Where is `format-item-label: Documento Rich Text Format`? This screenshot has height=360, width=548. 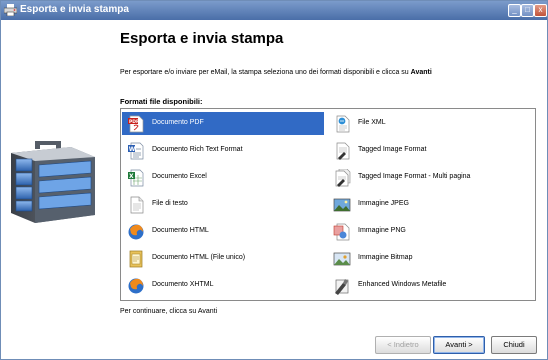
format-item-label: Documento Rich Text Format is located at coordinates (197, 149).